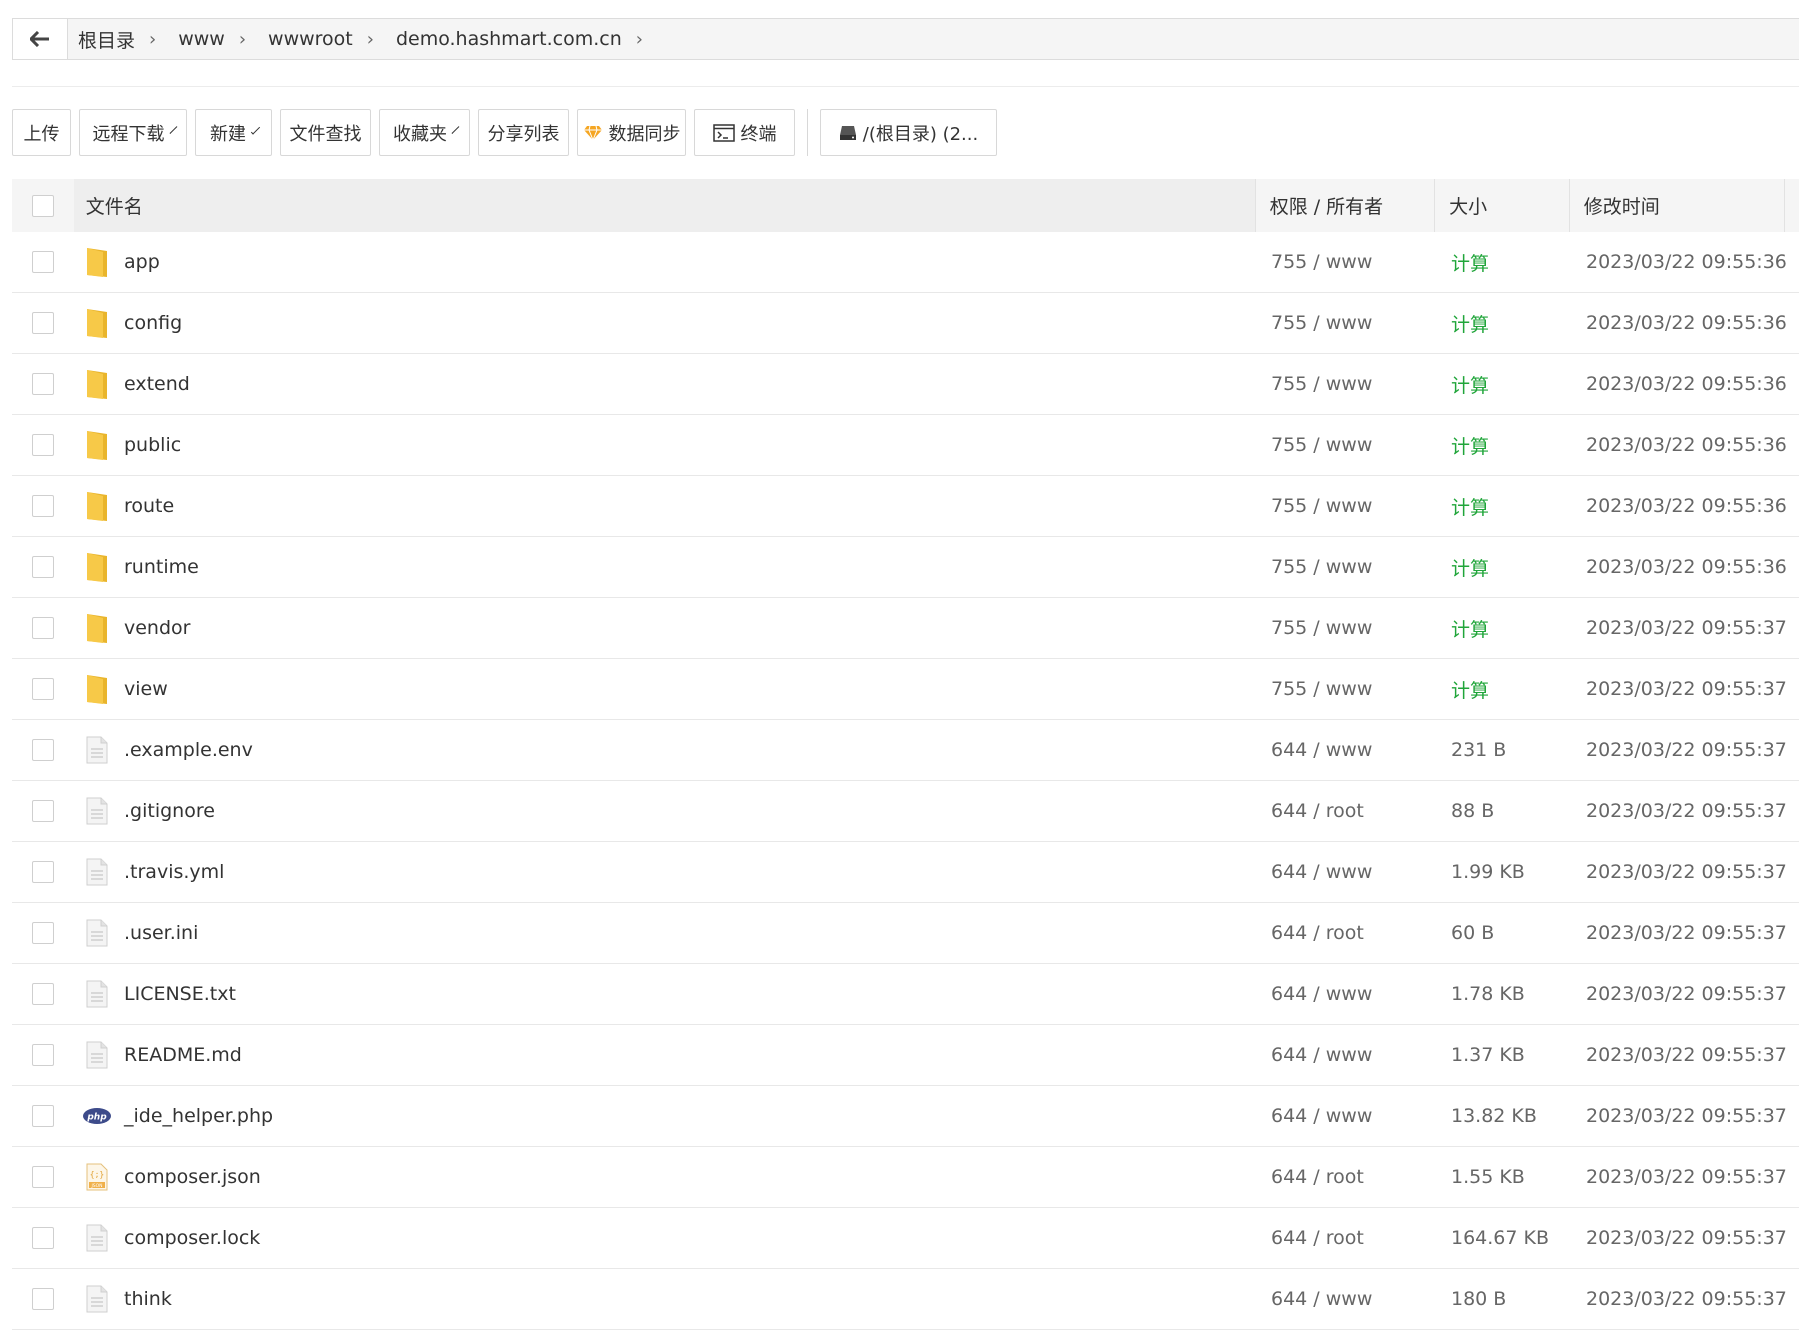 Image resolution: width=1799 pixels, height=1332 pixels. What do you see at coordinates (666, 323) in the screenshot?
I see `file-name-cell: config` at bounding box center [666, 323].